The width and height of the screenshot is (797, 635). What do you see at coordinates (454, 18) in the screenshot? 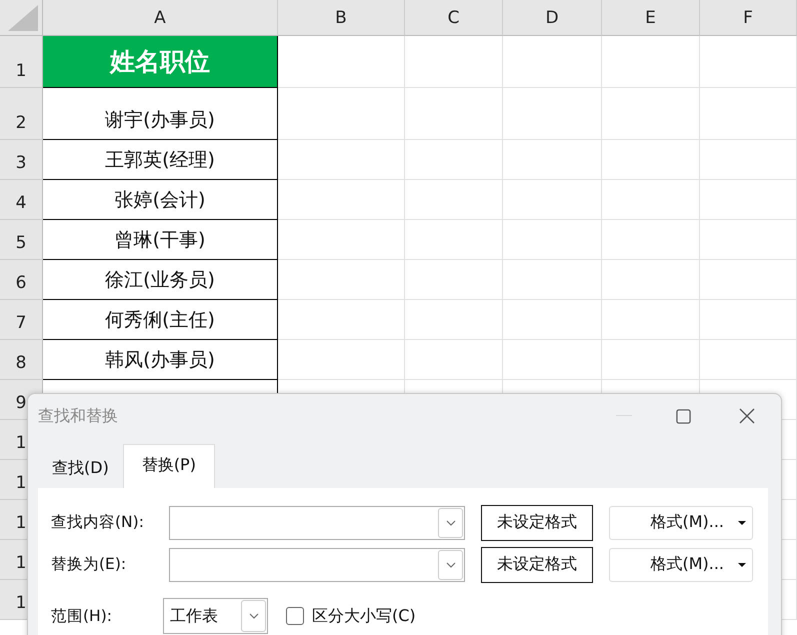
I see `column-header: C` at bounding box center [454, 18].